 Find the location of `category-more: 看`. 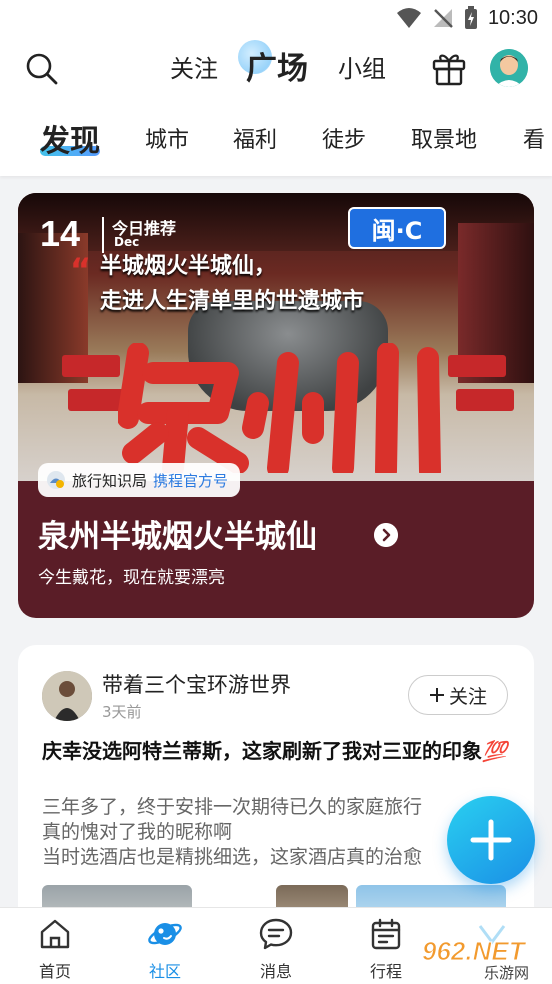

category-more: 看 is located at coordinates (534, 138).